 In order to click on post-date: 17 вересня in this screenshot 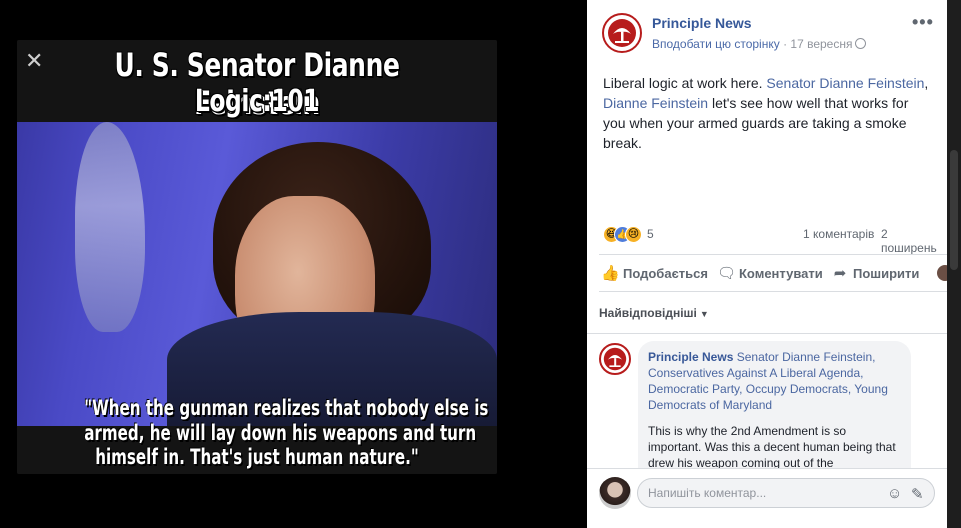, I will do `click(821, 44)`.